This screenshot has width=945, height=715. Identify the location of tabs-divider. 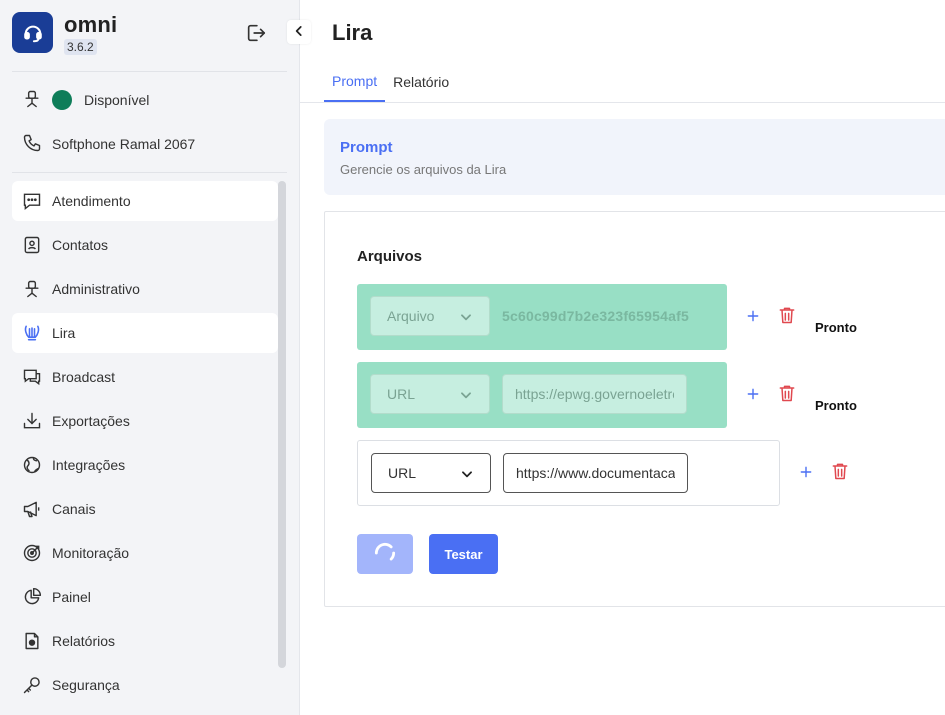
(622, 102).